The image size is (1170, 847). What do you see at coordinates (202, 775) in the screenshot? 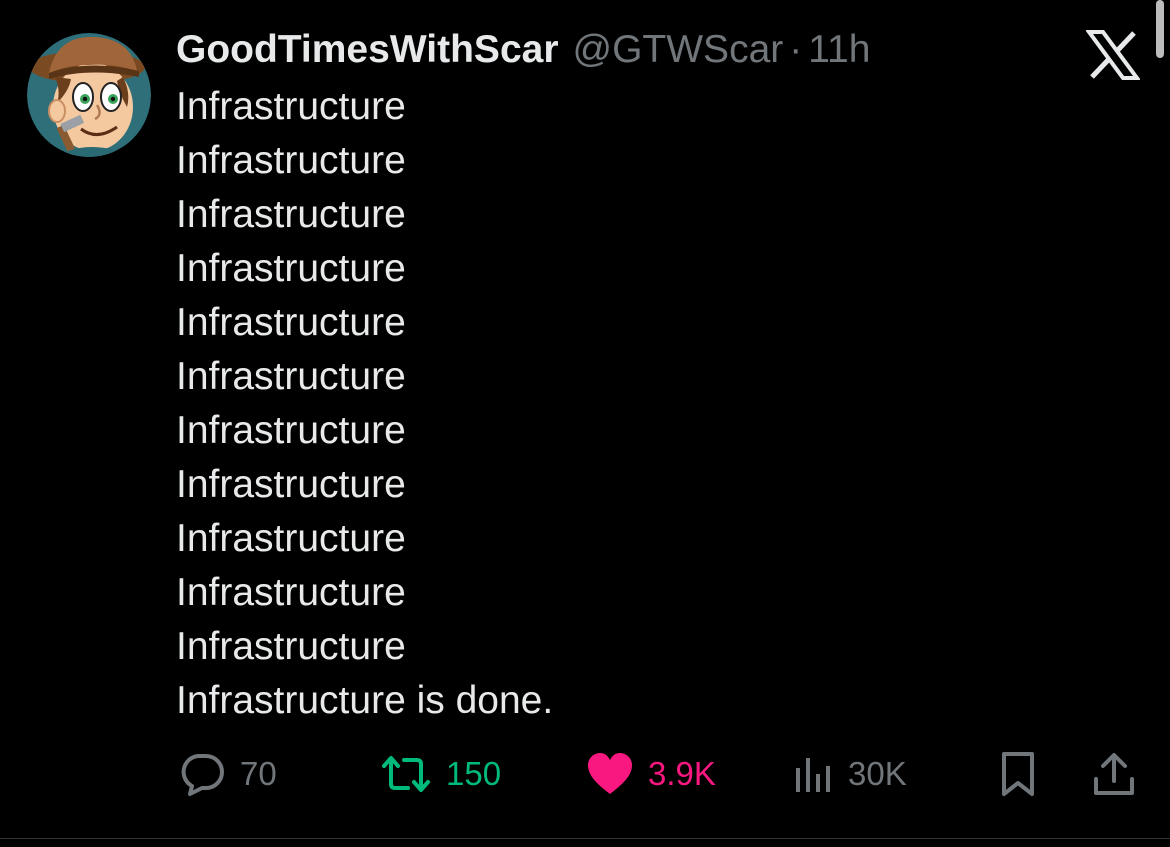
I see `reply-icon` at bounding box center [202, 775].